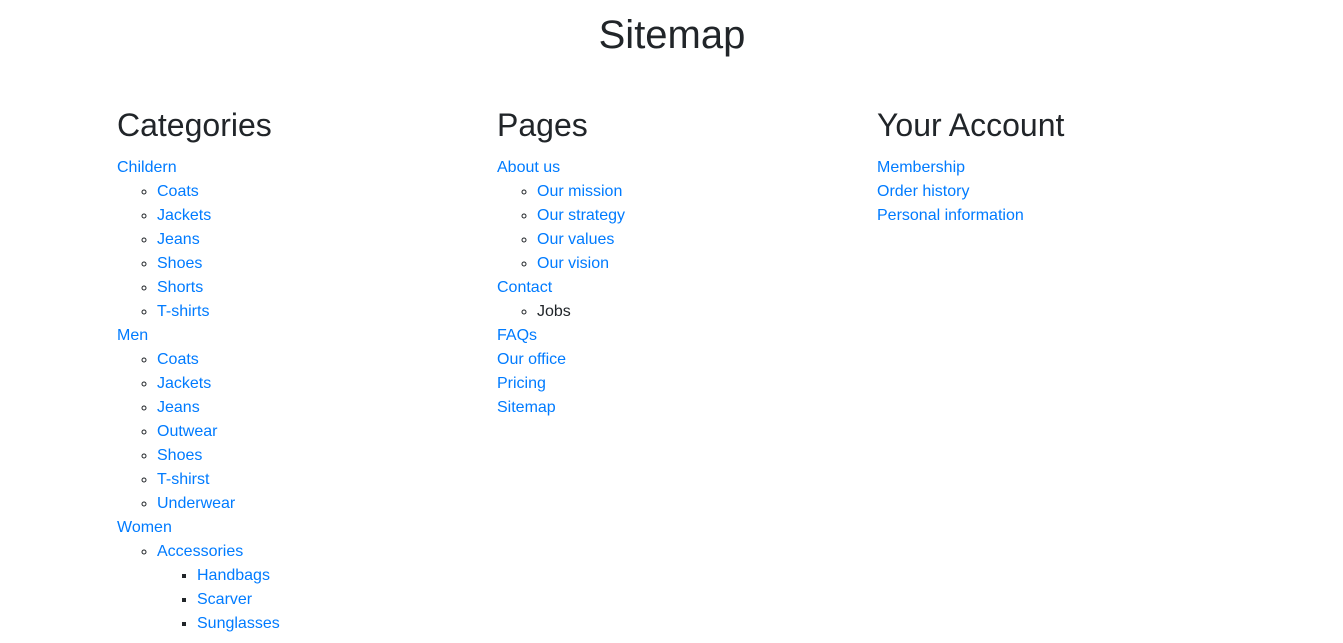  I want to click on page-title: Sitemap, so click(672, 35).